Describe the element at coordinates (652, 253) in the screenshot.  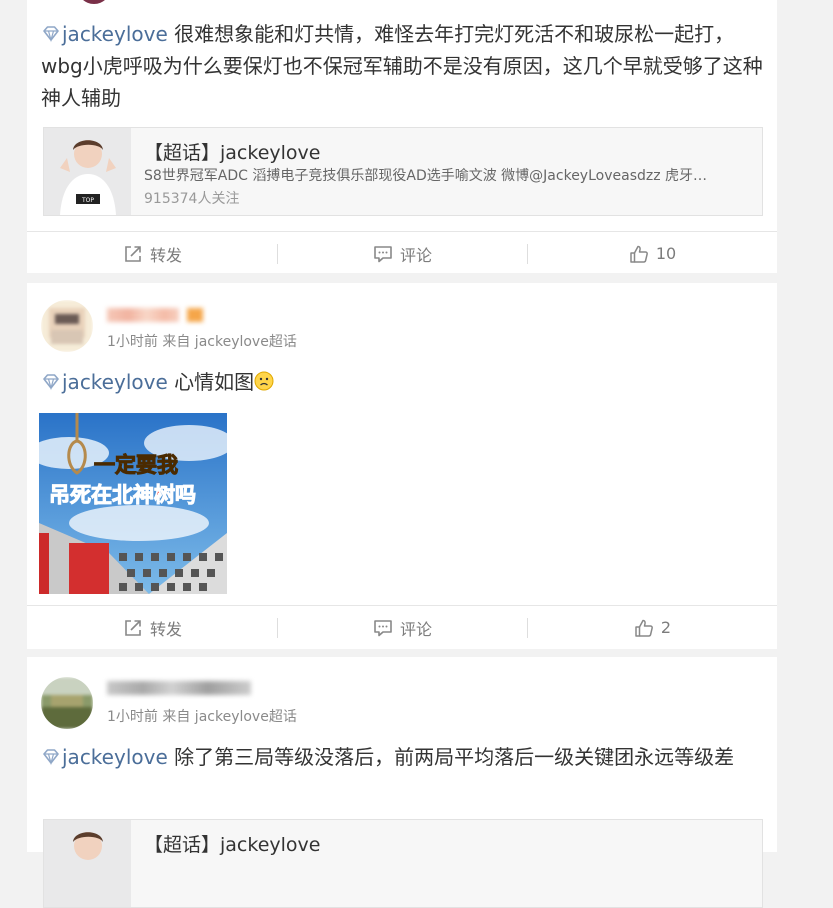
I see `like-button: 10` at that location.